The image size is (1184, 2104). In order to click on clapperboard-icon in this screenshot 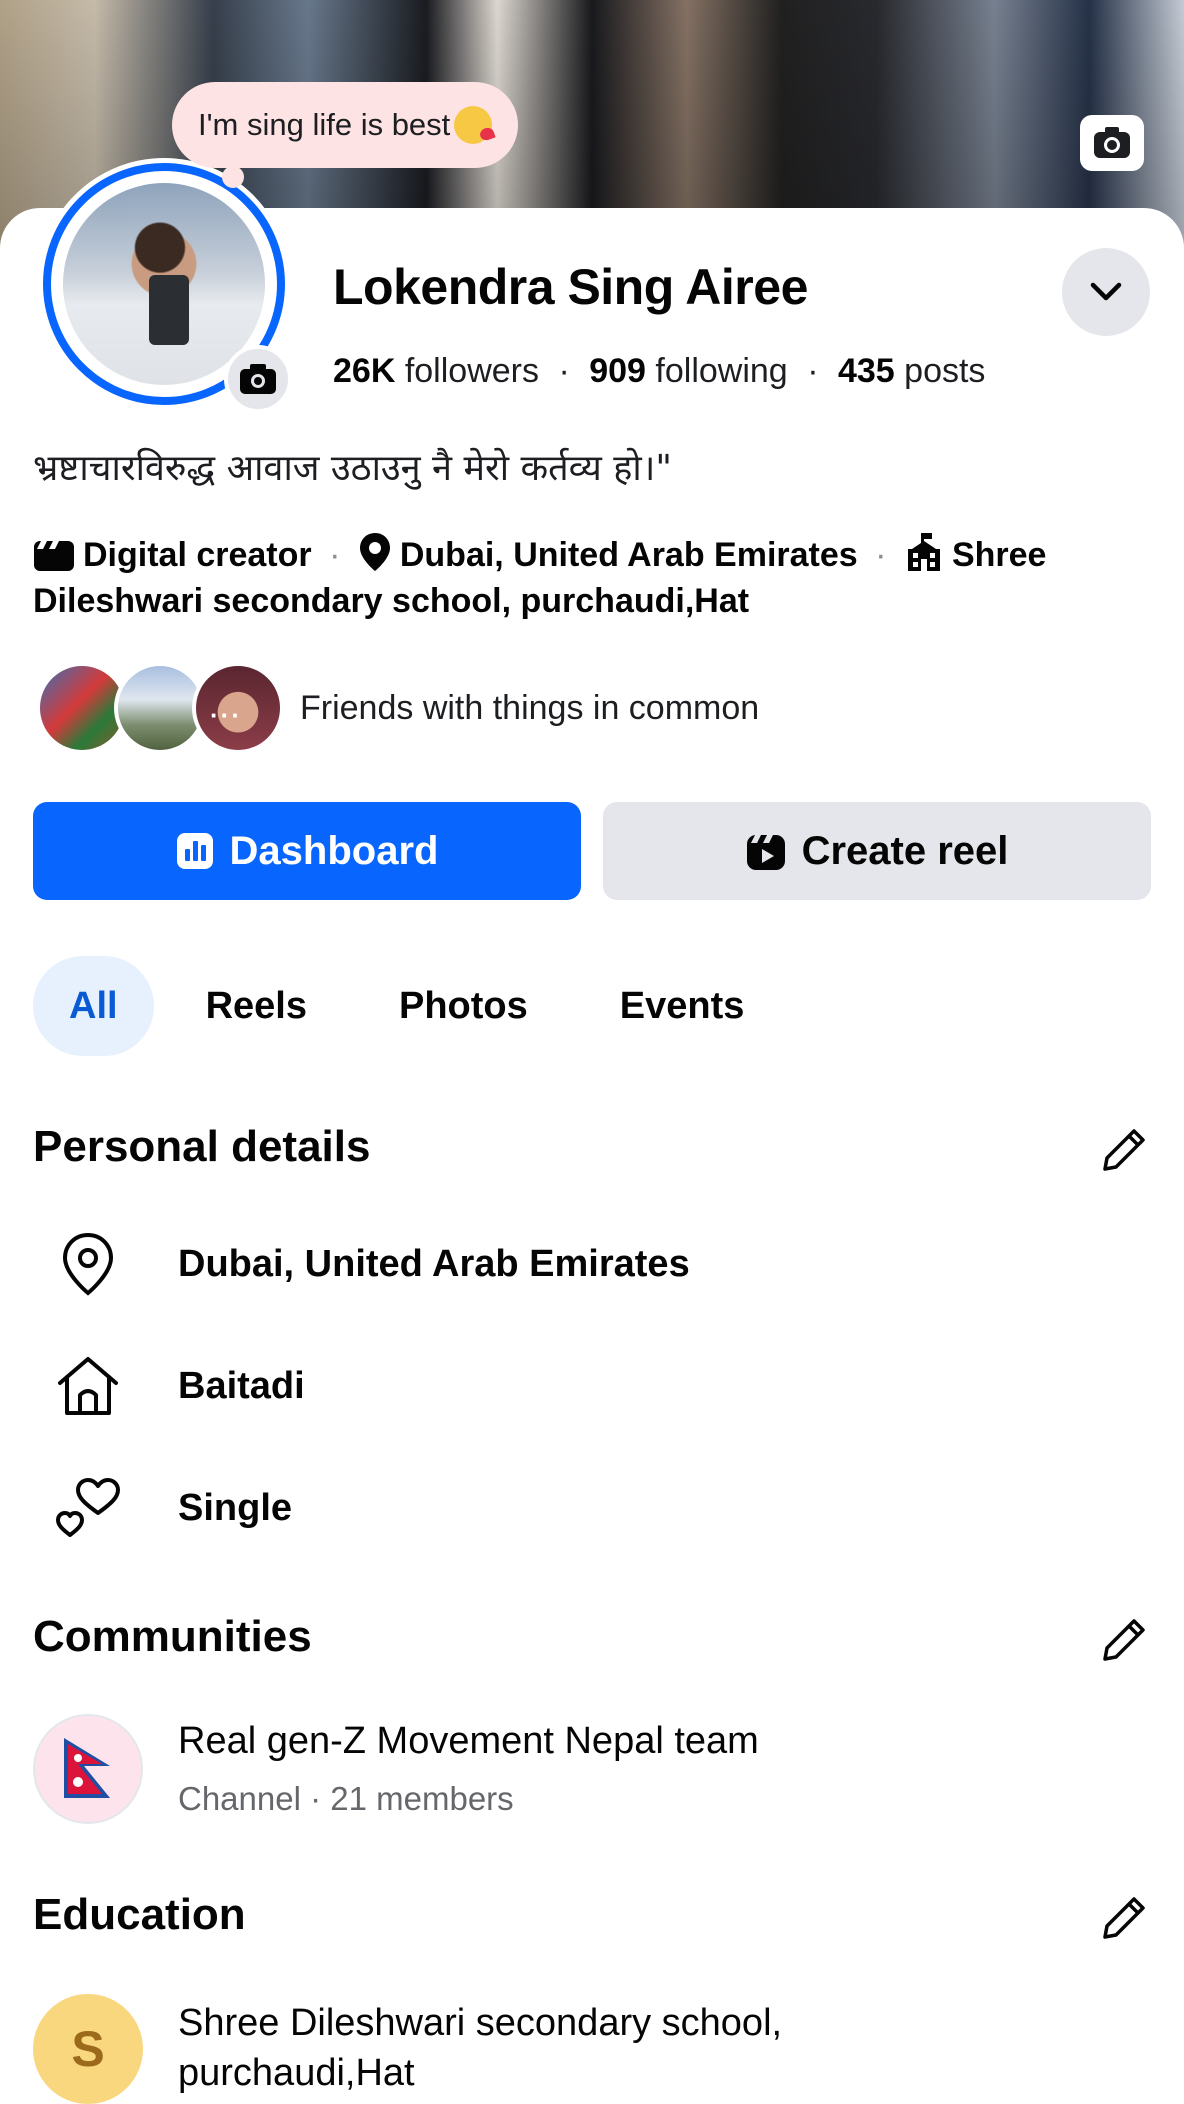, I will do `click(54, 556)`.